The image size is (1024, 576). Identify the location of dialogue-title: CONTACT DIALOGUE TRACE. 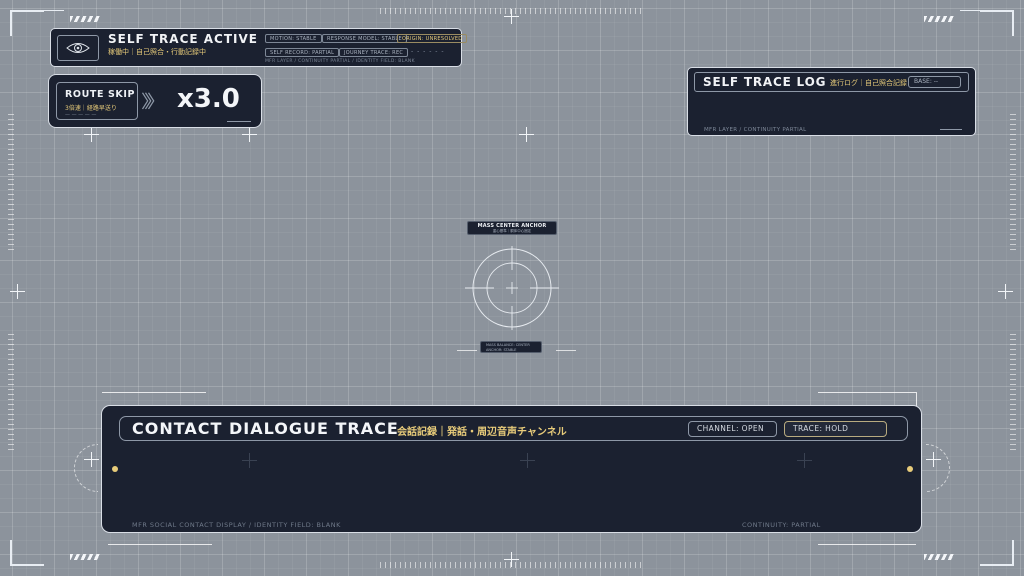
(265, 428).